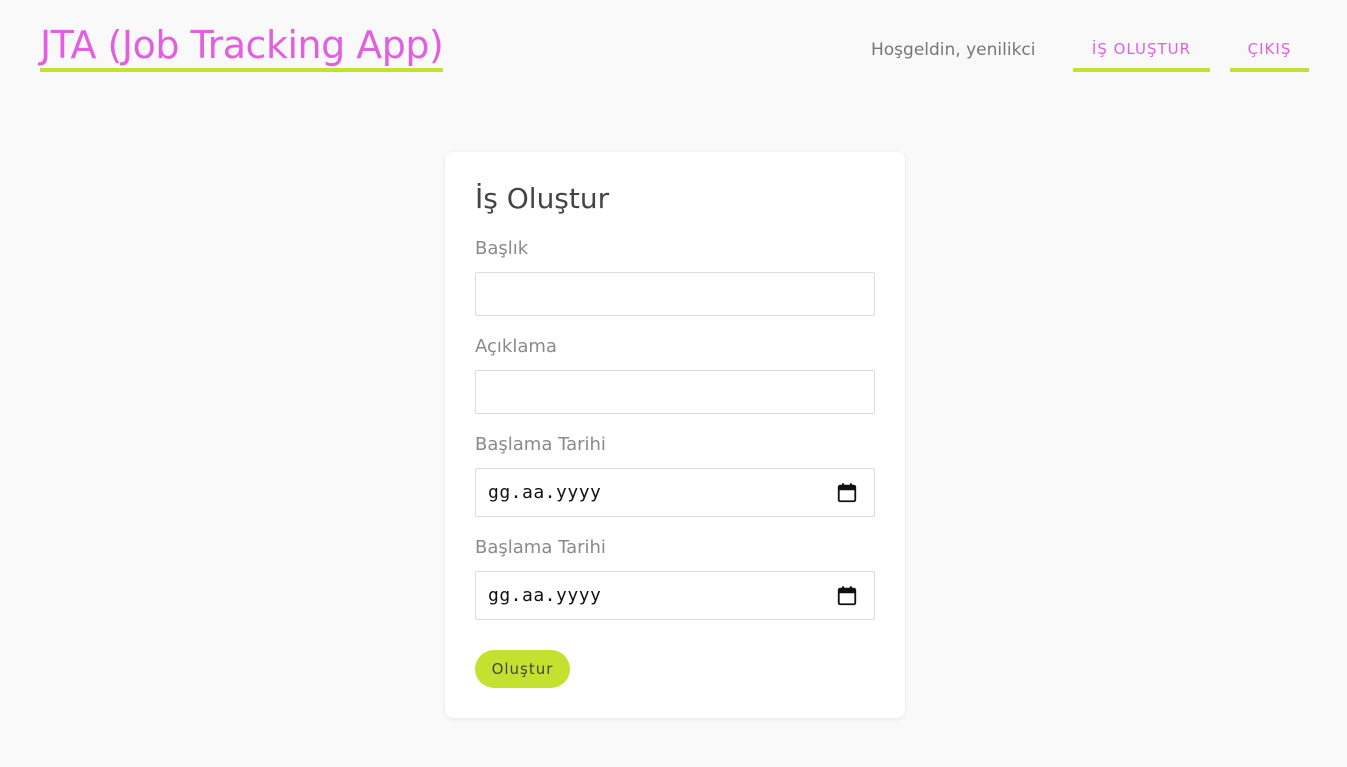 This screenshot has width=1347, height=767. I want to click on start-date-placeholder: gg.aa.yyyy, so click(545, 492).